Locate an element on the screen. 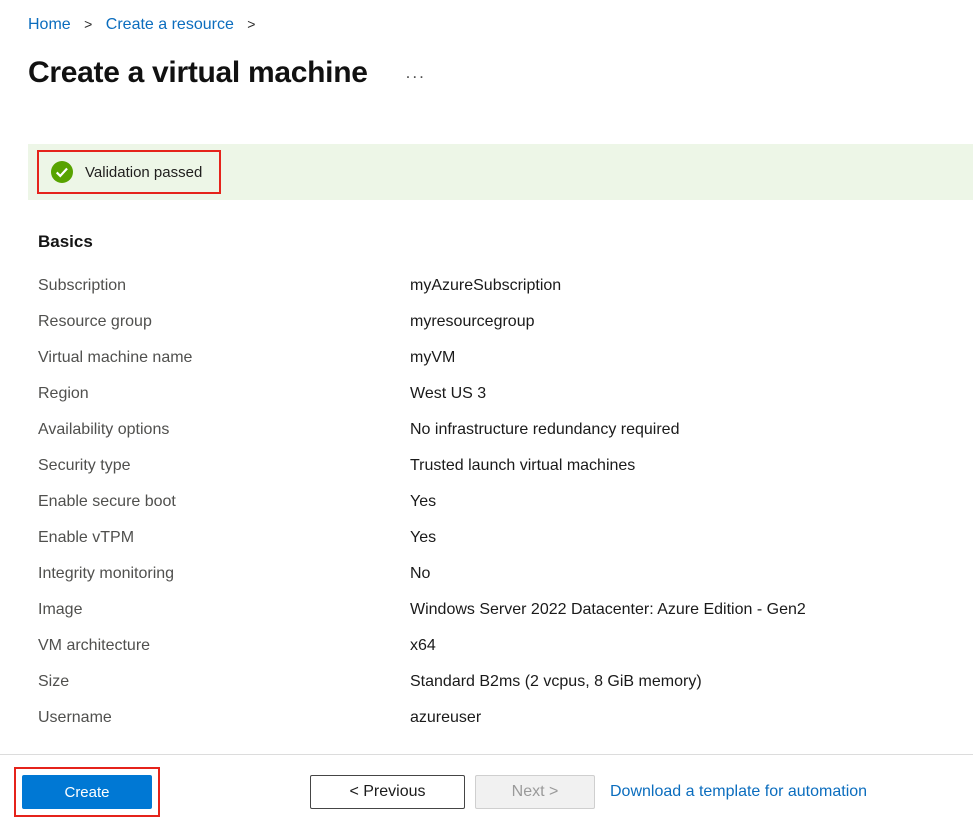  next-button: Next > is located at coordinates (535, 792).